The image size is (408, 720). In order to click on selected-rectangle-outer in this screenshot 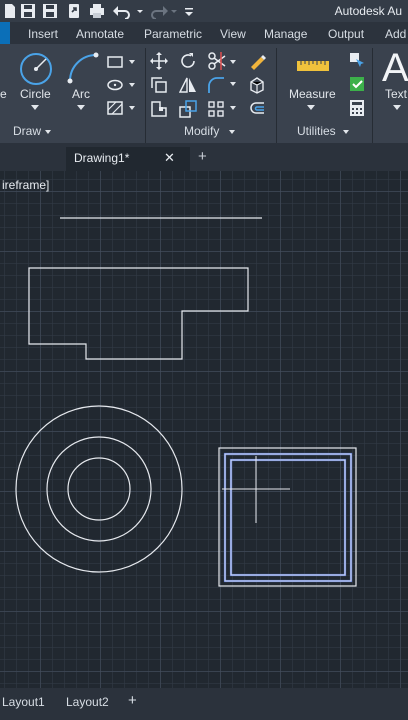, I will do `click(288, 517)`.